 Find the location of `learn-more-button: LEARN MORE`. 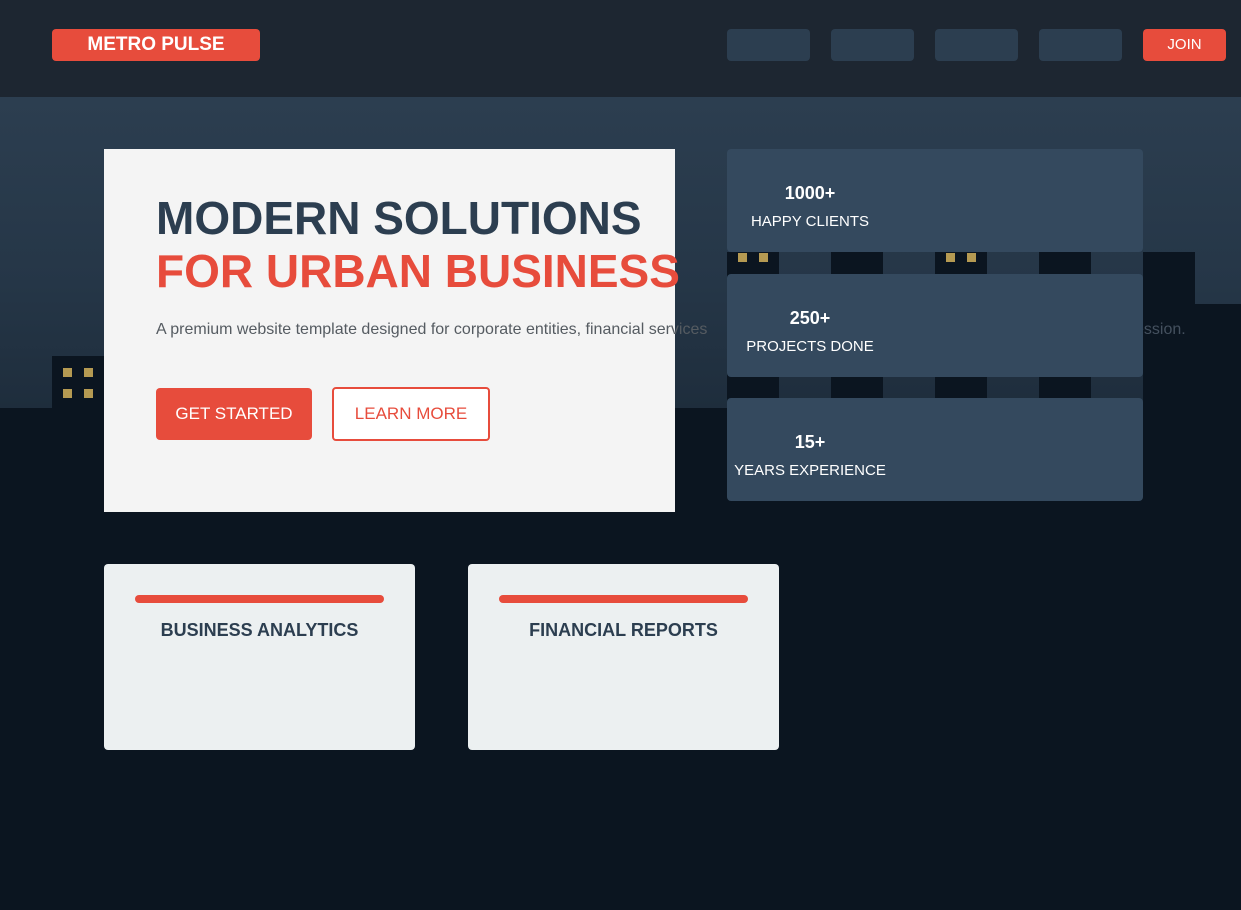

learn-more-button: LEARN MORE is located at coordinates (411, 414).